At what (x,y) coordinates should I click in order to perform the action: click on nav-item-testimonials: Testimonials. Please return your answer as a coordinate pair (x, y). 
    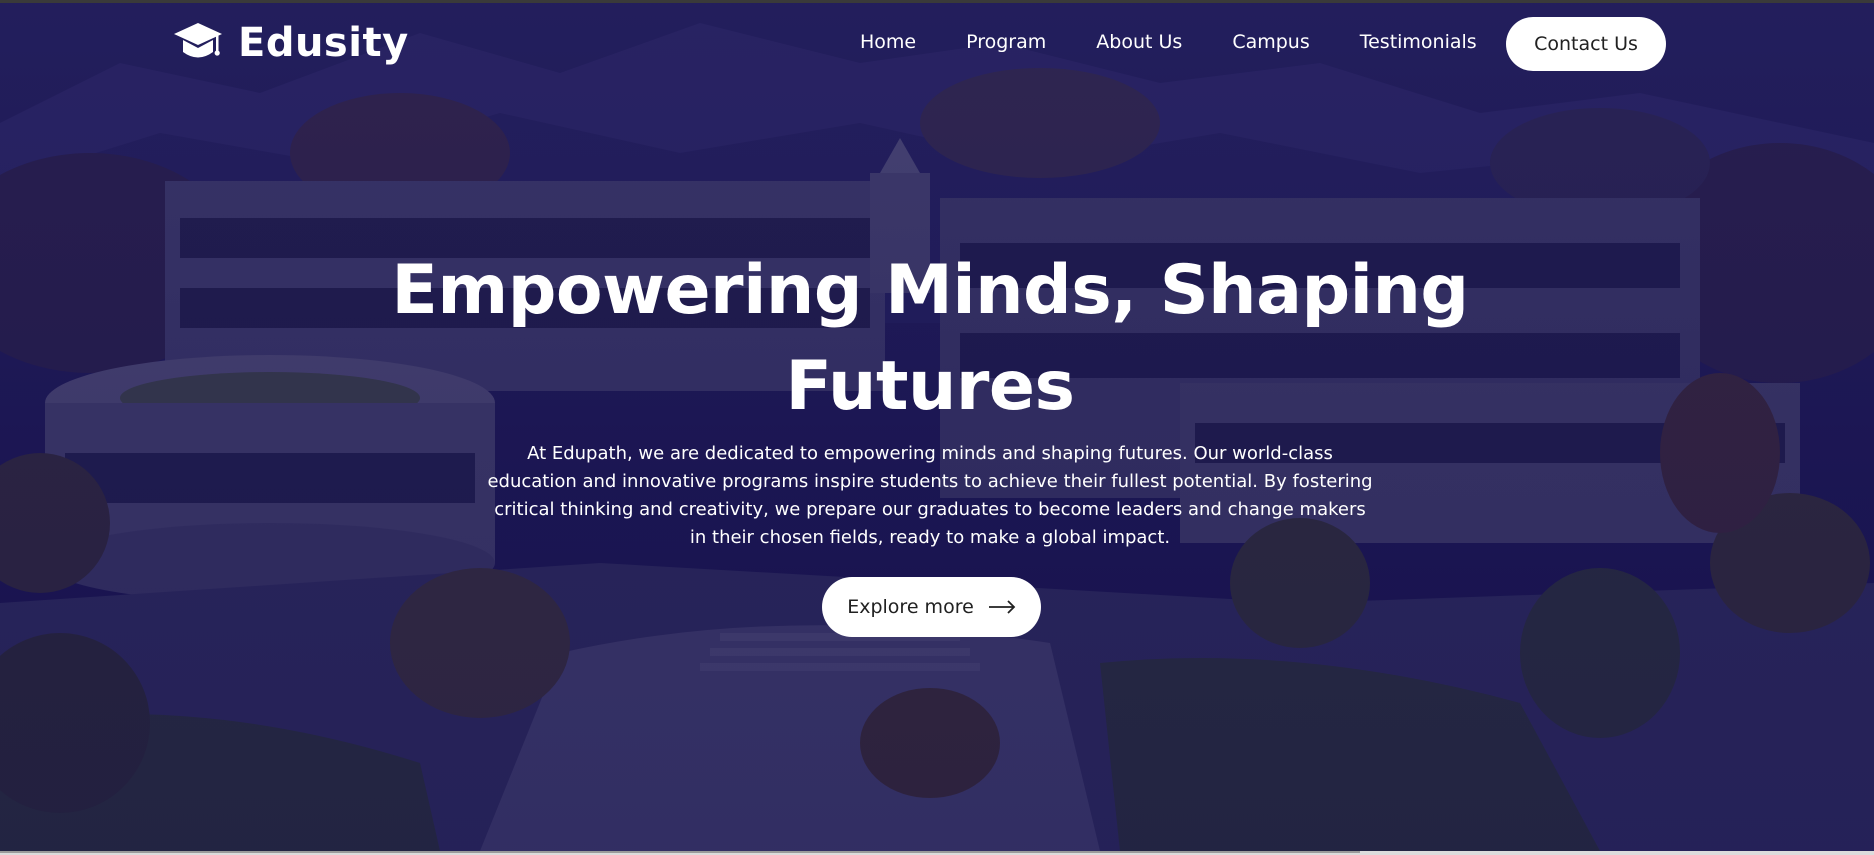
    Looking at the image, I should click on (1418, 42).